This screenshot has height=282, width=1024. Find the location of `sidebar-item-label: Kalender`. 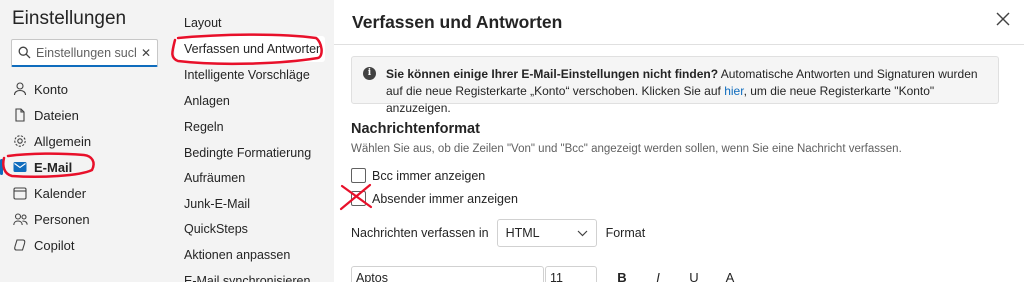

sidebar-item-label: Kalender is located at coordinates (60, 193).